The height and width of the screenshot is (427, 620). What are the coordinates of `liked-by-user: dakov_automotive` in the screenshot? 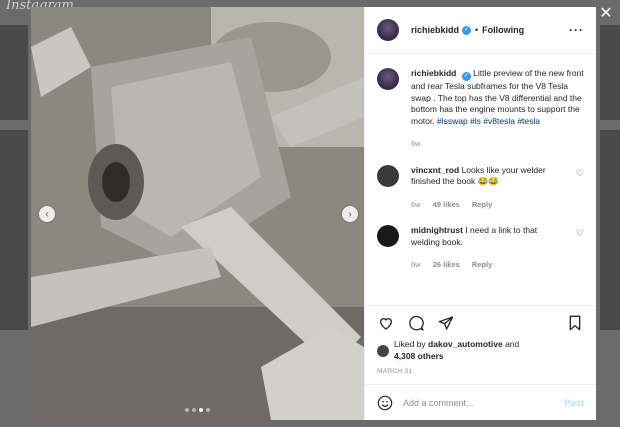 It's located at (465, 344).